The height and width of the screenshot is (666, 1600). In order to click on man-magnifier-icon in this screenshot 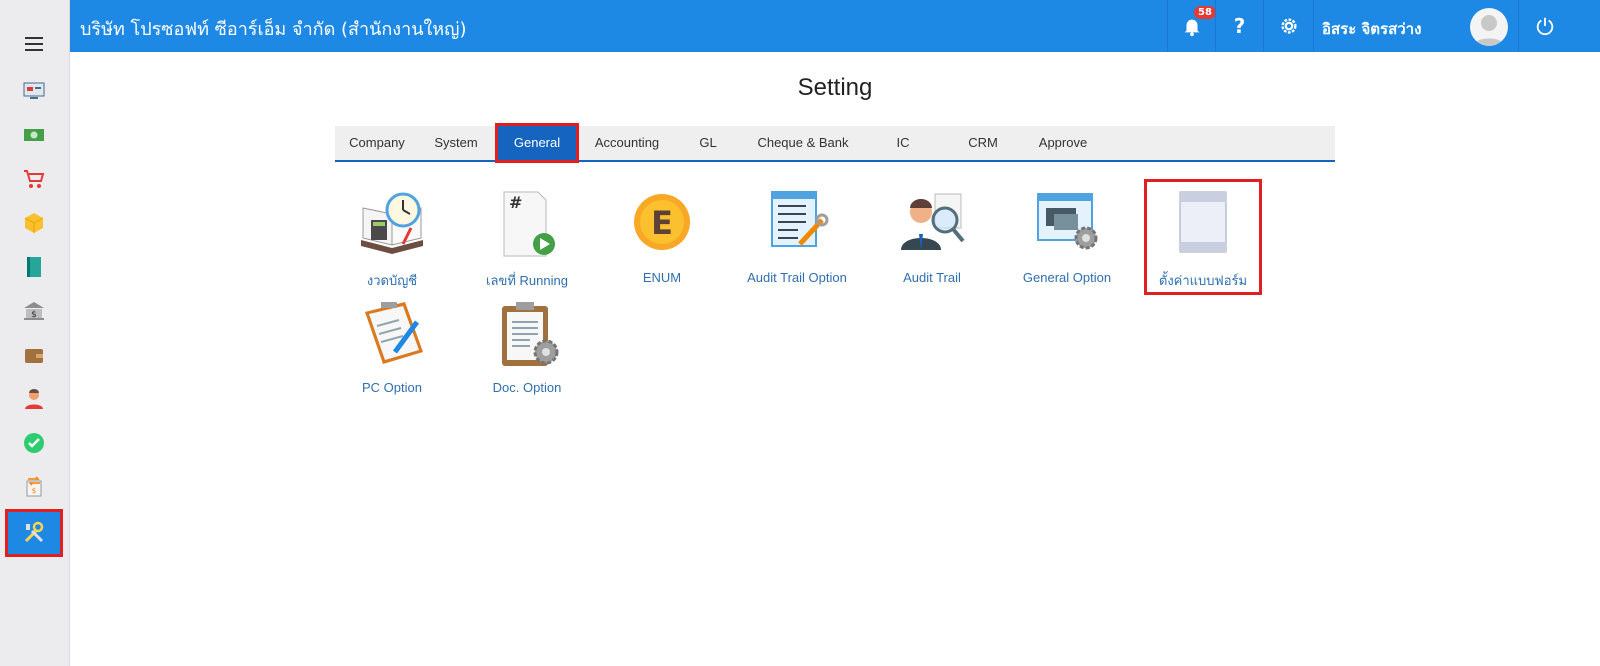, I will do `click(933, 221)`.